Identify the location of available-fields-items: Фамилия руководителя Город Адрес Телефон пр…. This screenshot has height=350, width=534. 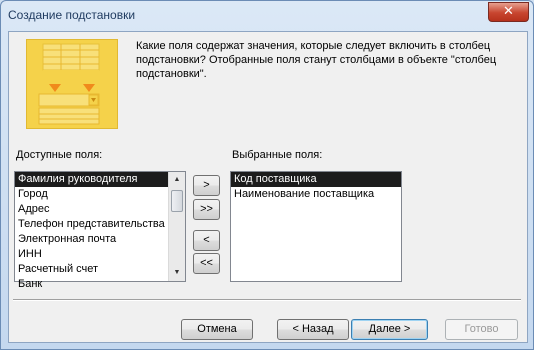
(100, 232).